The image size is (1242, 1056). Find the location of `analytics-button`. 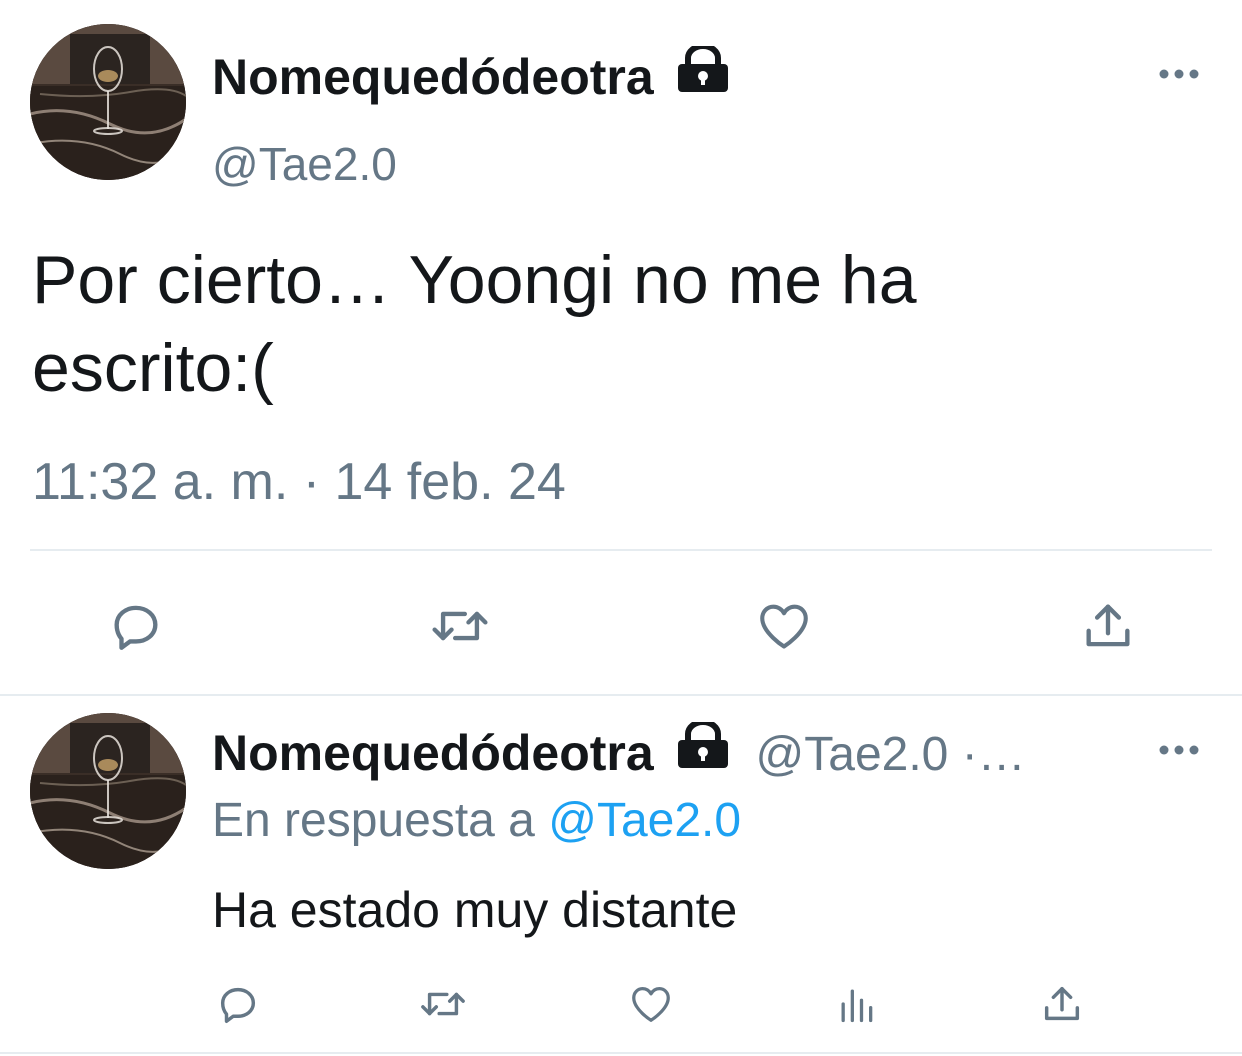

analytics-button is located at coordinates (856, 1004).